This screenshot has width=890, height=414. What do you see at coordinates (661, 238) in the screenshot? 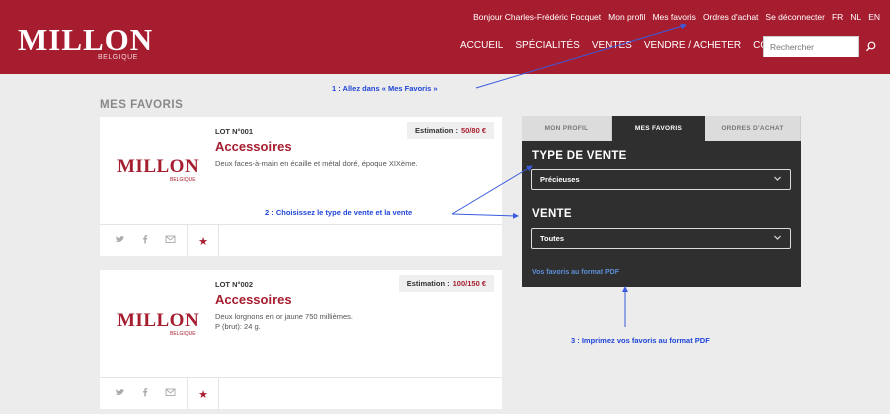
I see `sale-select: Toutes` at bounding box center [661, 238].